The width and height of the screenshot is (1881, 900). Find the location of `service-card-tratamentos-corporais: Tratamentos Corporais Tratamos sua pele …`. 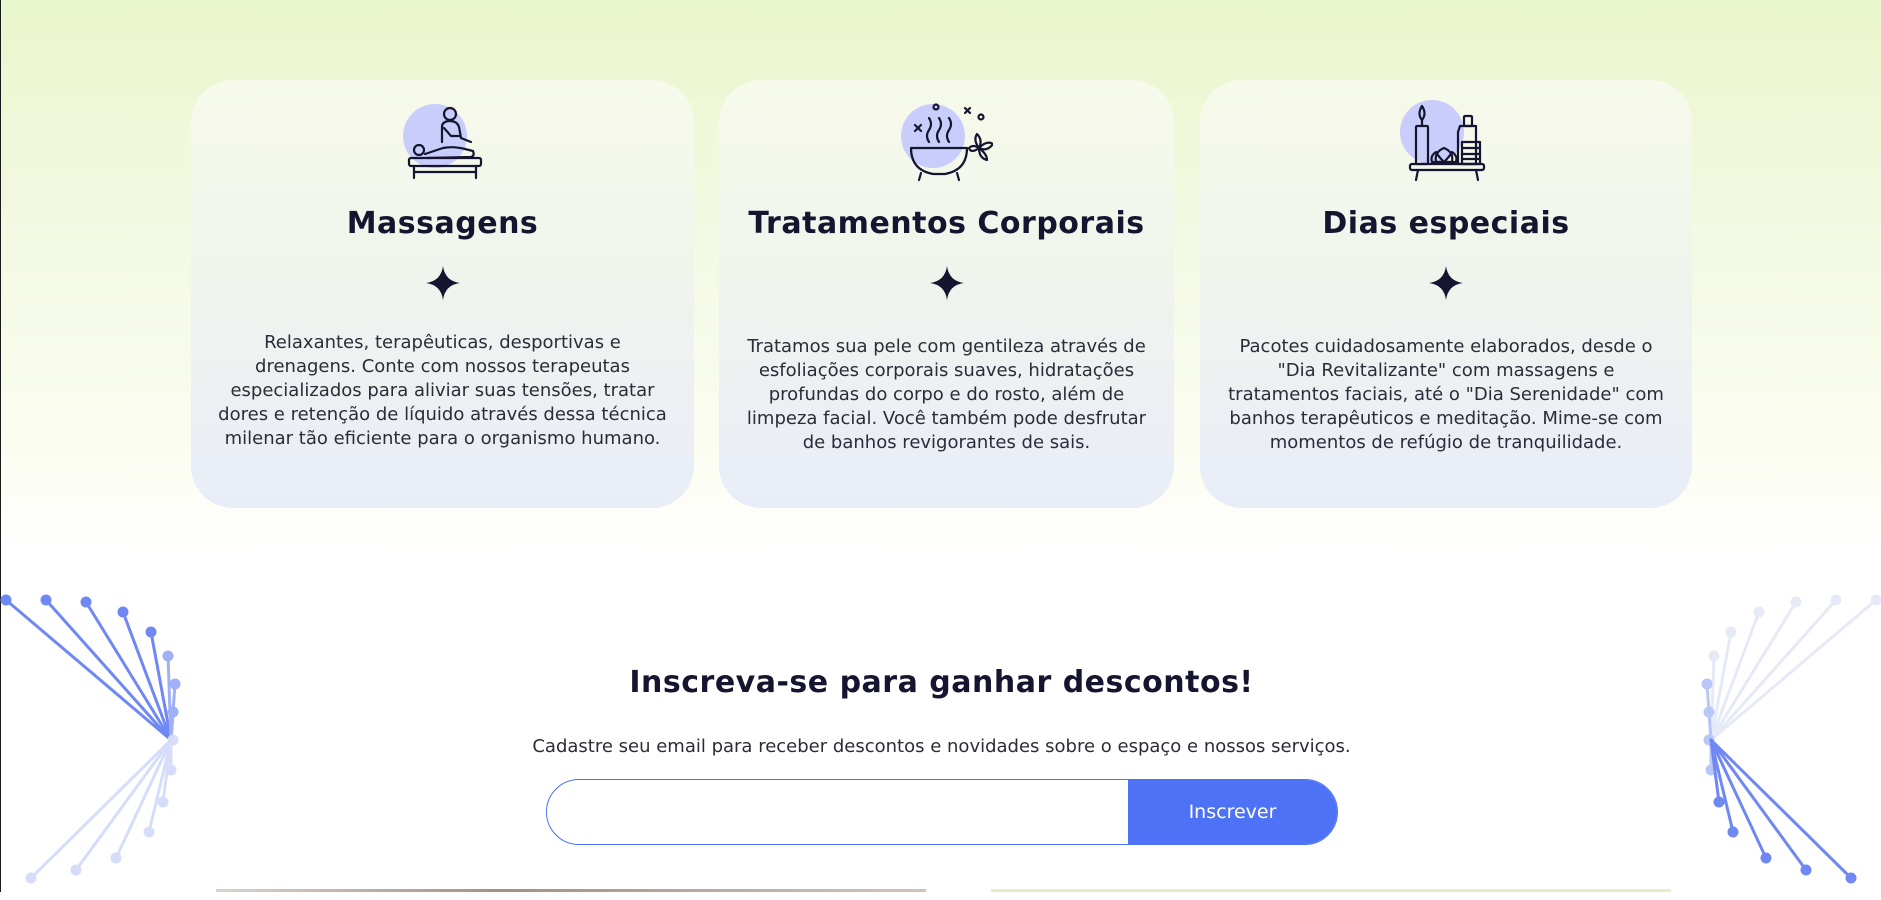

service-card-tratamentos-corporais: Tratamentos Corporais Tratamos sua pele … is located at coordinates (946, 294).